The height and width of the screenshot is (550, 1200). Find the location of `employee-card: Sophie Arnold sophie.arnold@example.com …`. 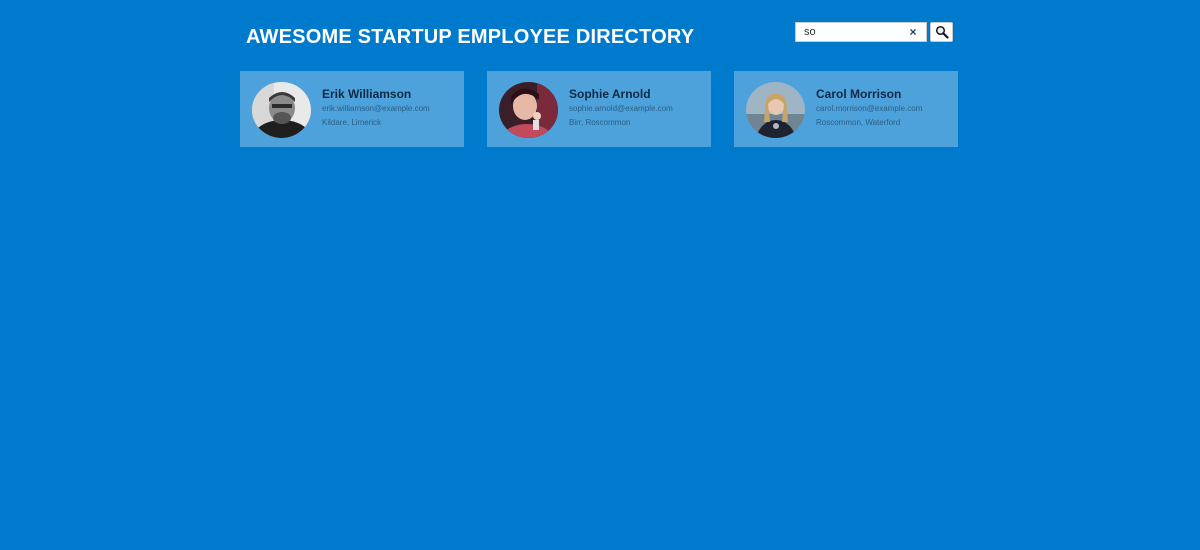

employee-card: Sophie Arnold sophie.arnold@example.com … is located at coordinates (599, 109).